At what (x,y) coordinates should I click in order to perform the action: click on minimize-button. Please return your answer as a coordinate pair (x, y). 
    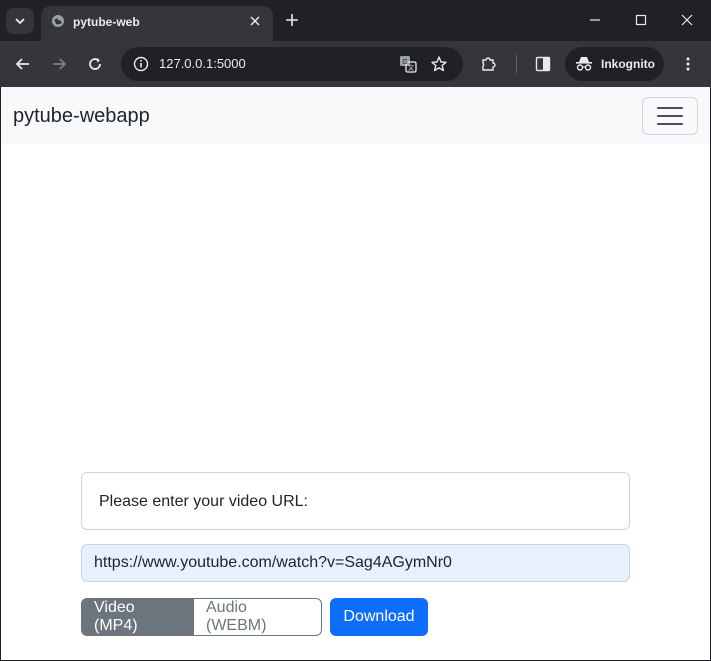
    Looking at the image, I should click on (595, 20).